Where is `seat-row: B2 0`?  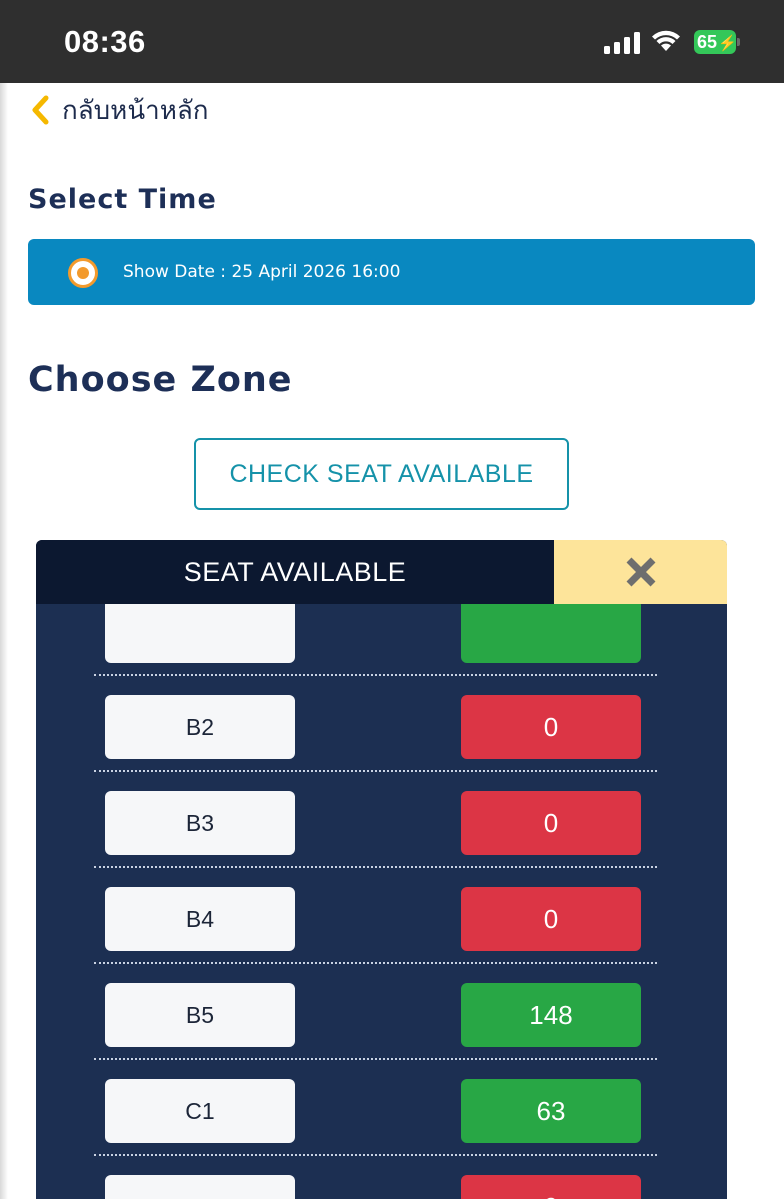 seat-row: B2 0 is located at coordinates (381, 724).